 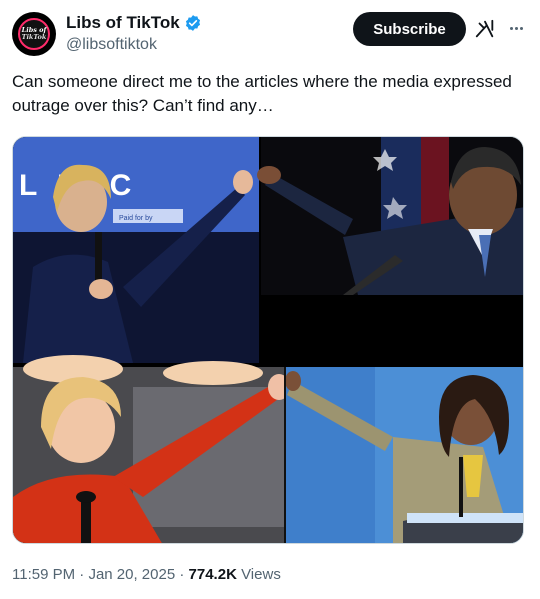 What do you see at coordinates (131, 574) in the screenshot?
I see `tweet-date: Jan 20, 2025` at bounding box center [131, 574].